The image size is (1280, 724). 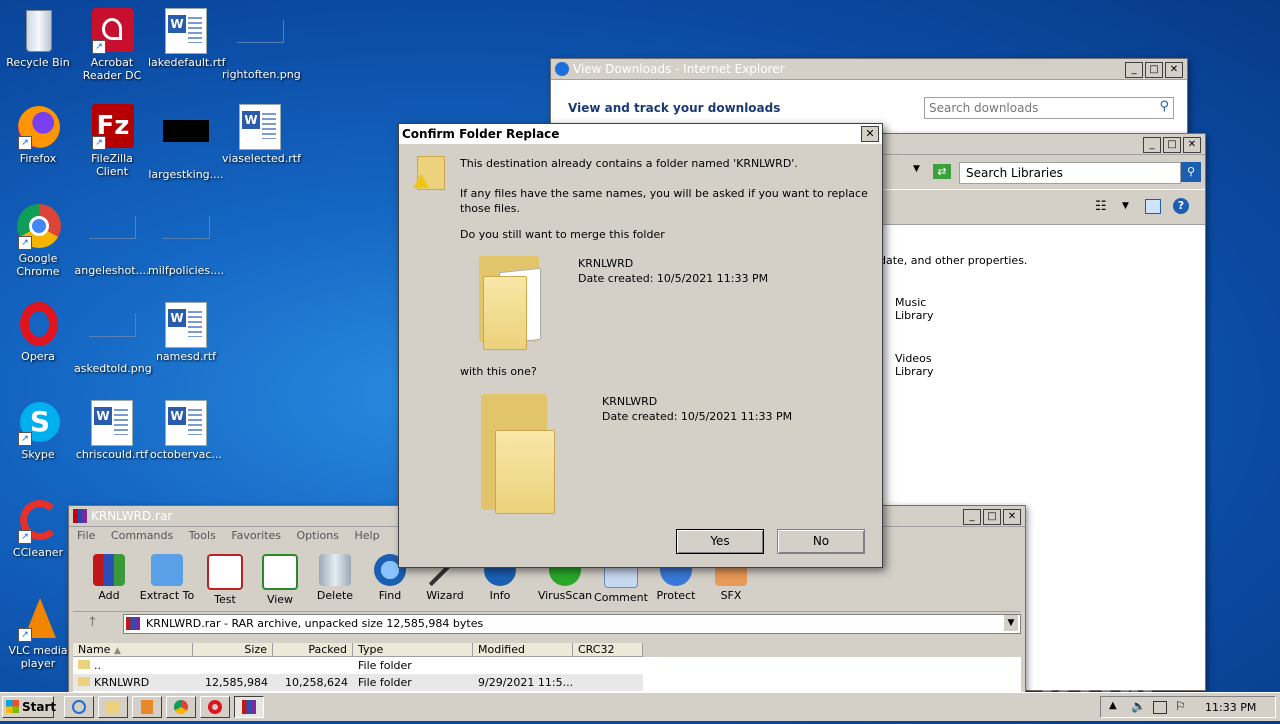 What do you see at coordinates (323, 665) in the screenshot?
I see `table-row: .. File folder` at bounding box center [323, 665].